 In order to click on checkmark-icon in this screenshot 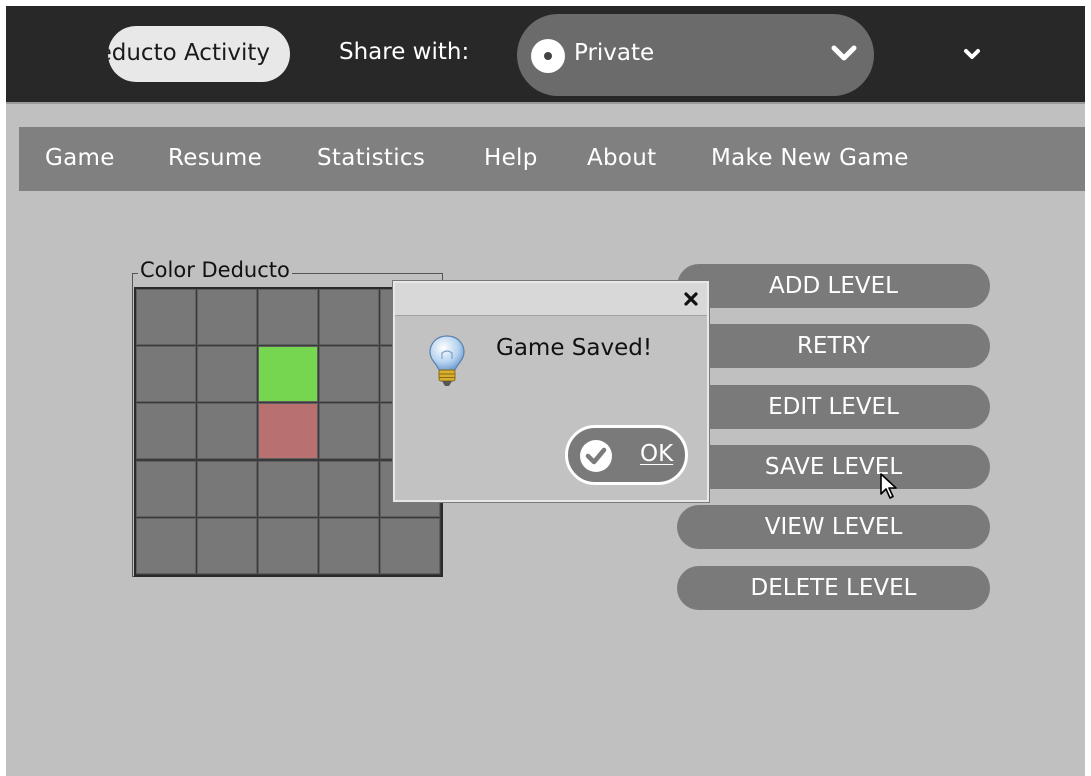, I will do `click(596, 456)`.